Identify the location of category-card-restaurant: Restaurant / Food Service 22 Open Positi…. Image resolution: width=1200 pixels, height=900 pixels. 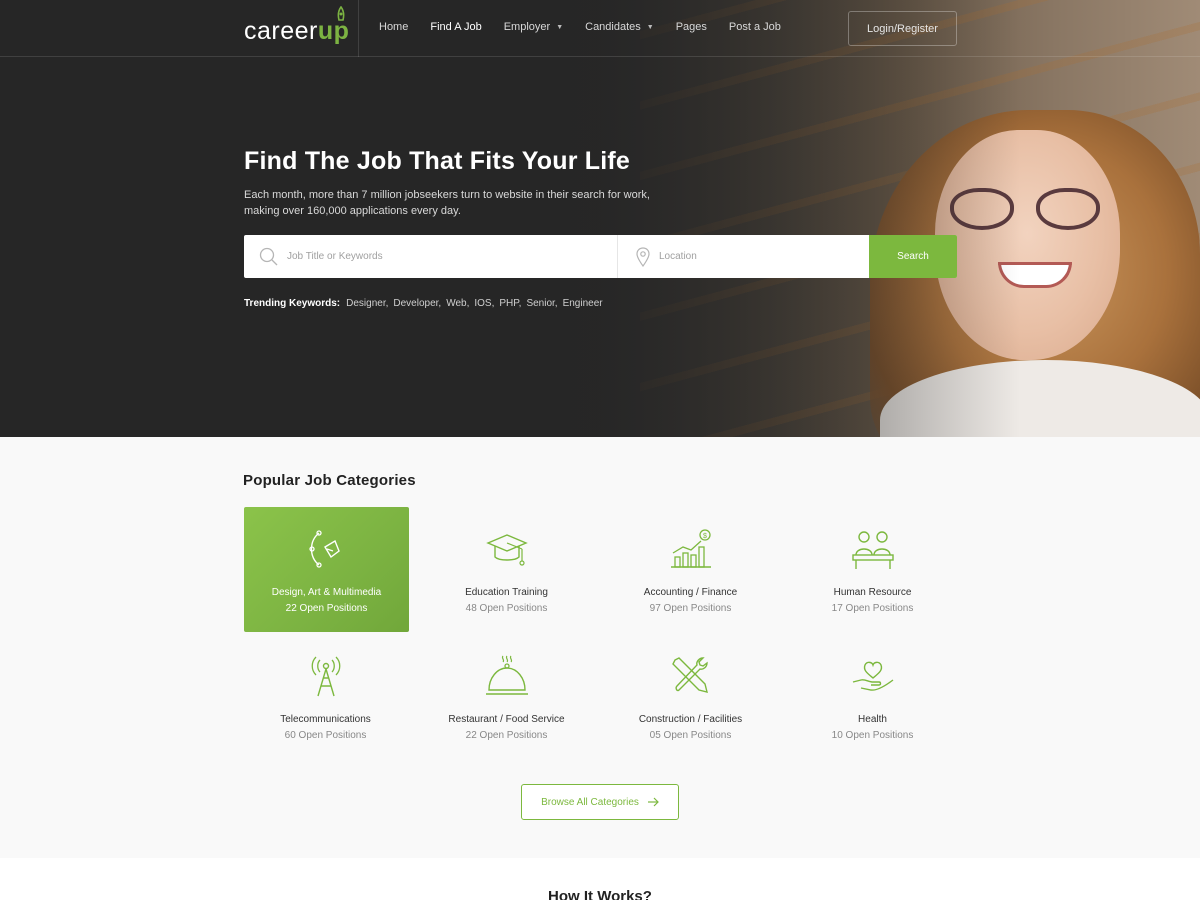
(506, 696).